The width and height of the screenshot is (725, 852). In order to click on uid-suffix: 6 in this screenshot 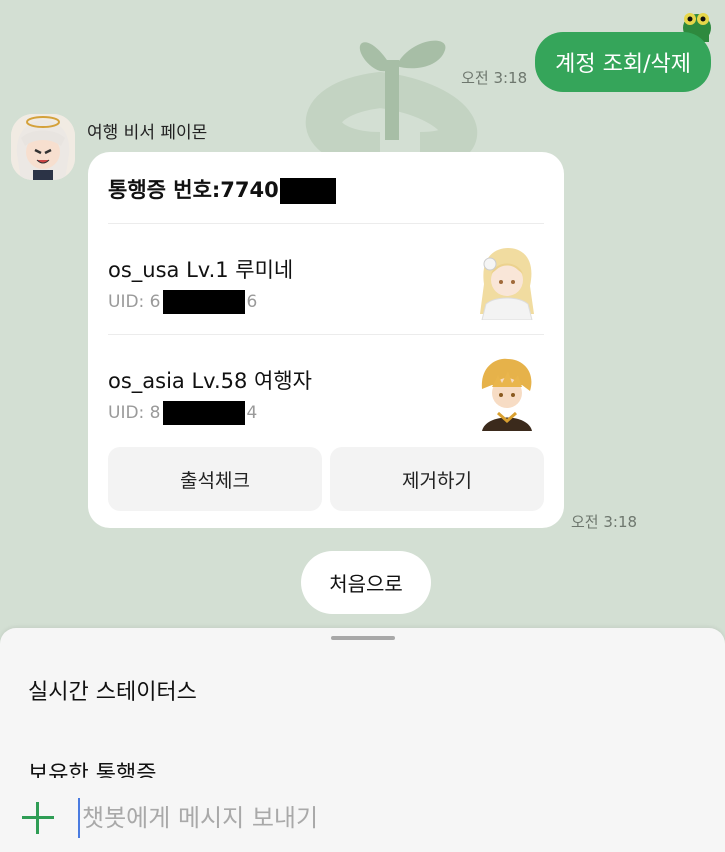, I will do `click(252, 302)`.